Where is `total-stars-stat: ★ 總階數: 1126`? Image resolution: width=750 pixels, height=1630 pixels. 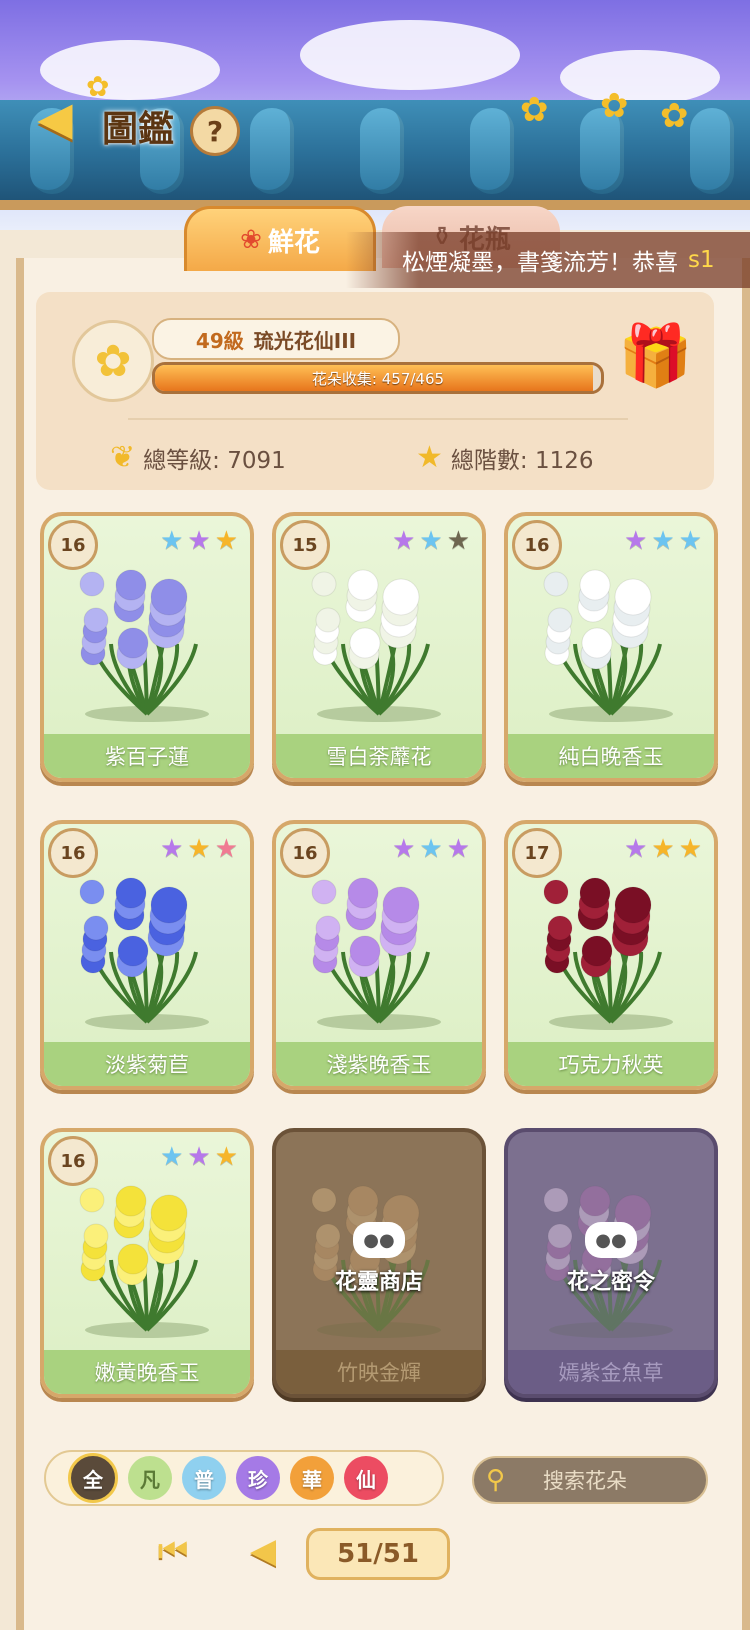 total-stars-stat: ★ 總階數: 1126 is located at coordinates (505, 457).